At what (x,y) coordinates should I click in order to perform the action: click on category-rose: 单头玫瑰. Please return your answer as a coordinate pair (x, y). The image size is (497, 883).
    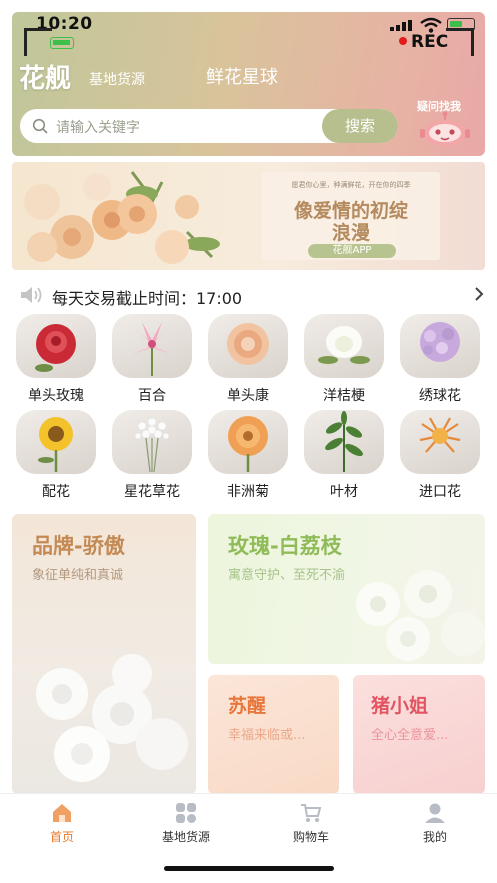
    Looking at the image, I should click on (54, 359).